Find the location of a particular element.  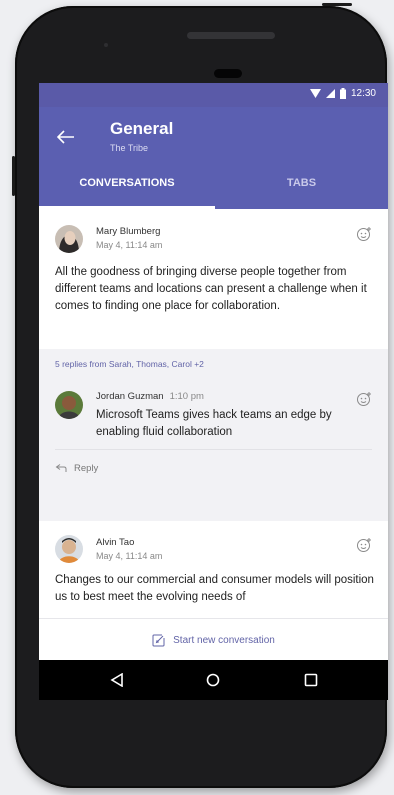

status-bar: 12:30 is located at coordinates (213, 95).